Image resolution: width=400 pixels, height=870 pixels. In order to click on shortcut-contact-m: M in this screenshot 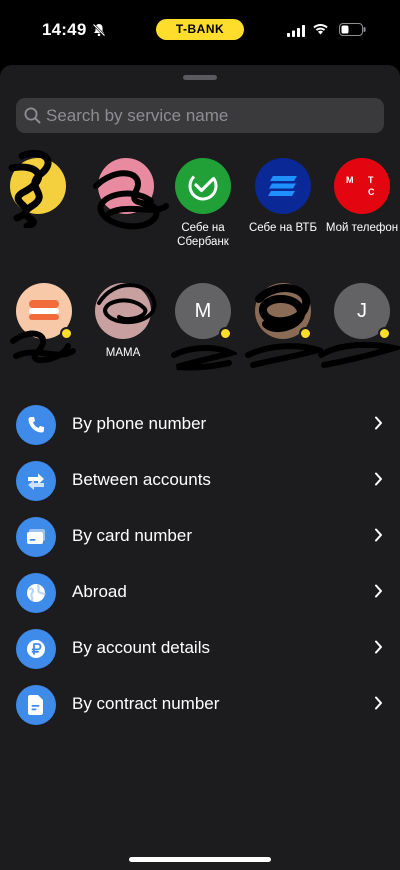, I will do `click(203, 327)`.